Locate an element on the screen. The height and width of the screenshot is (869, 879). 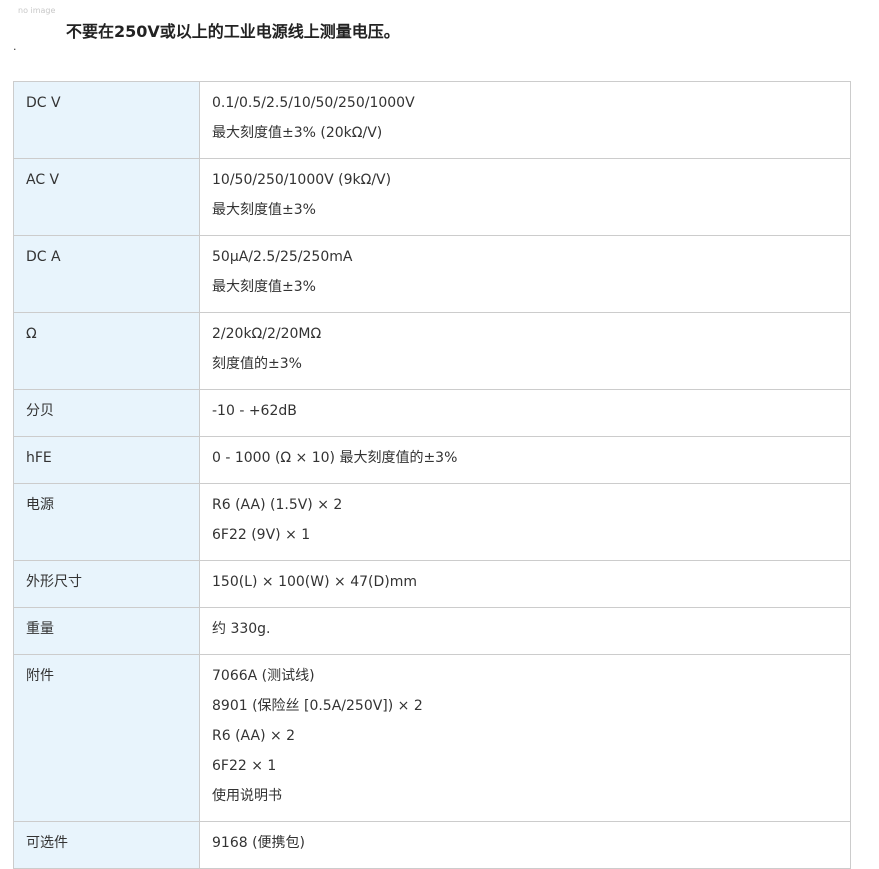
spec-row: AC V 10/50/250/1000V (9kΩ/V) 最大刻度值±3% is located at coordinates (432, 197).